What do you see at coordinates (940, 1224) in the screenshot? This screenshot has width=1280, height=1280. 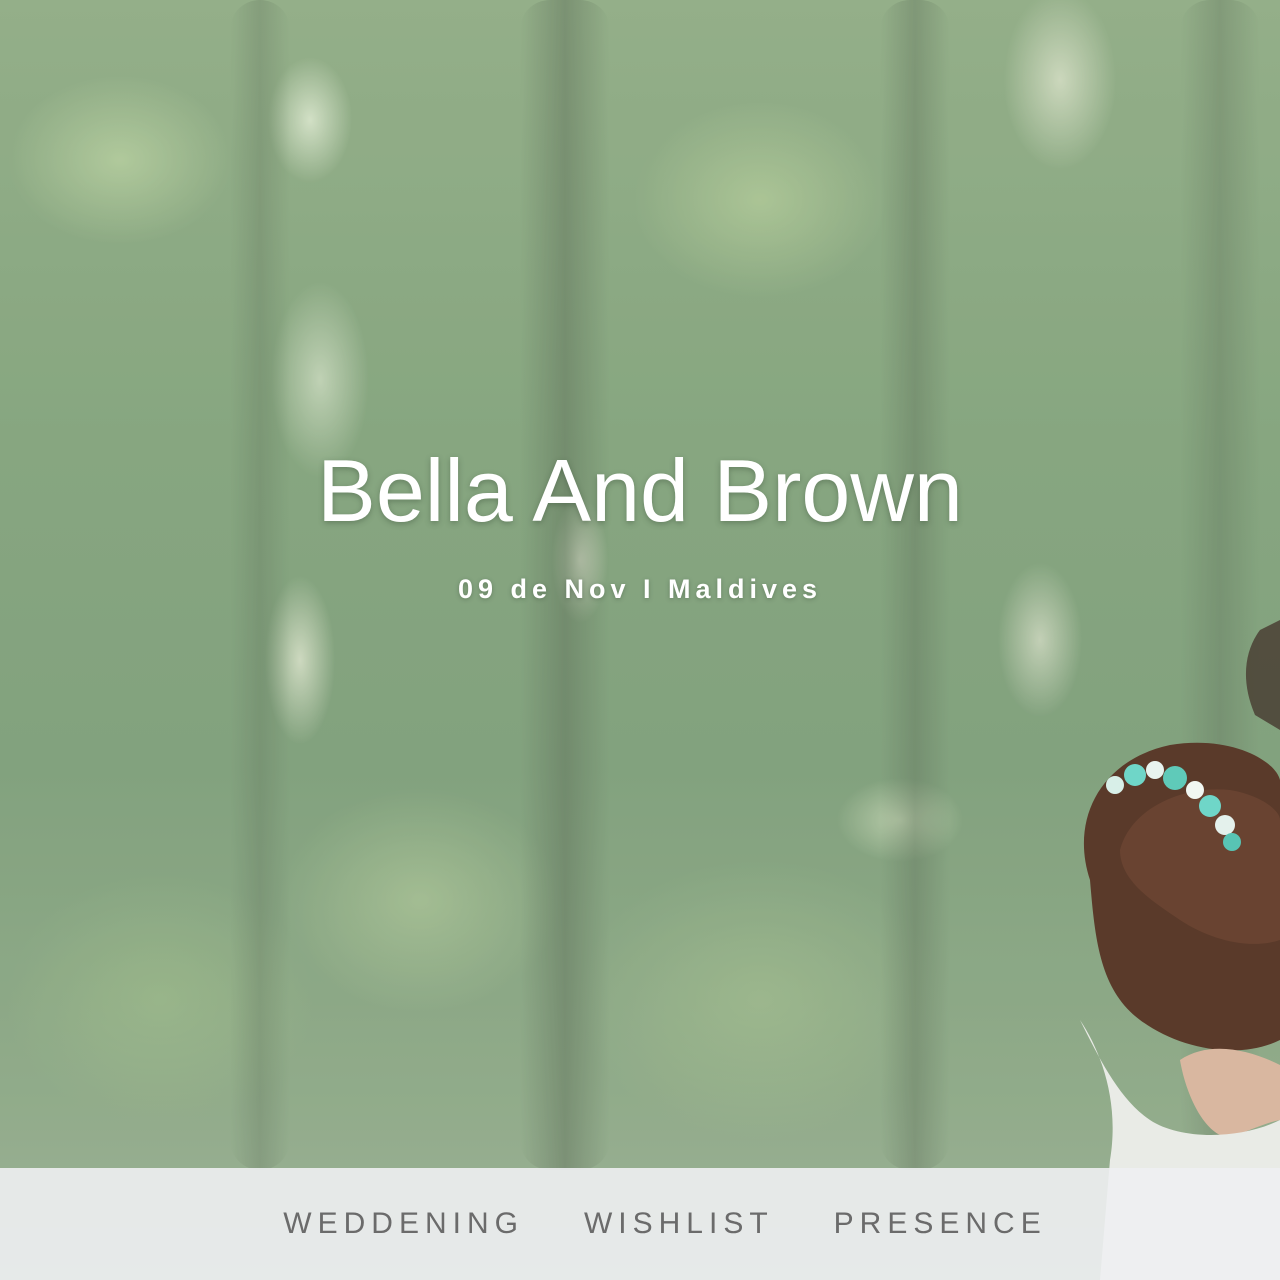 I see `nav-item-presence: PRESENCE` at bounding box center [940, 1224].